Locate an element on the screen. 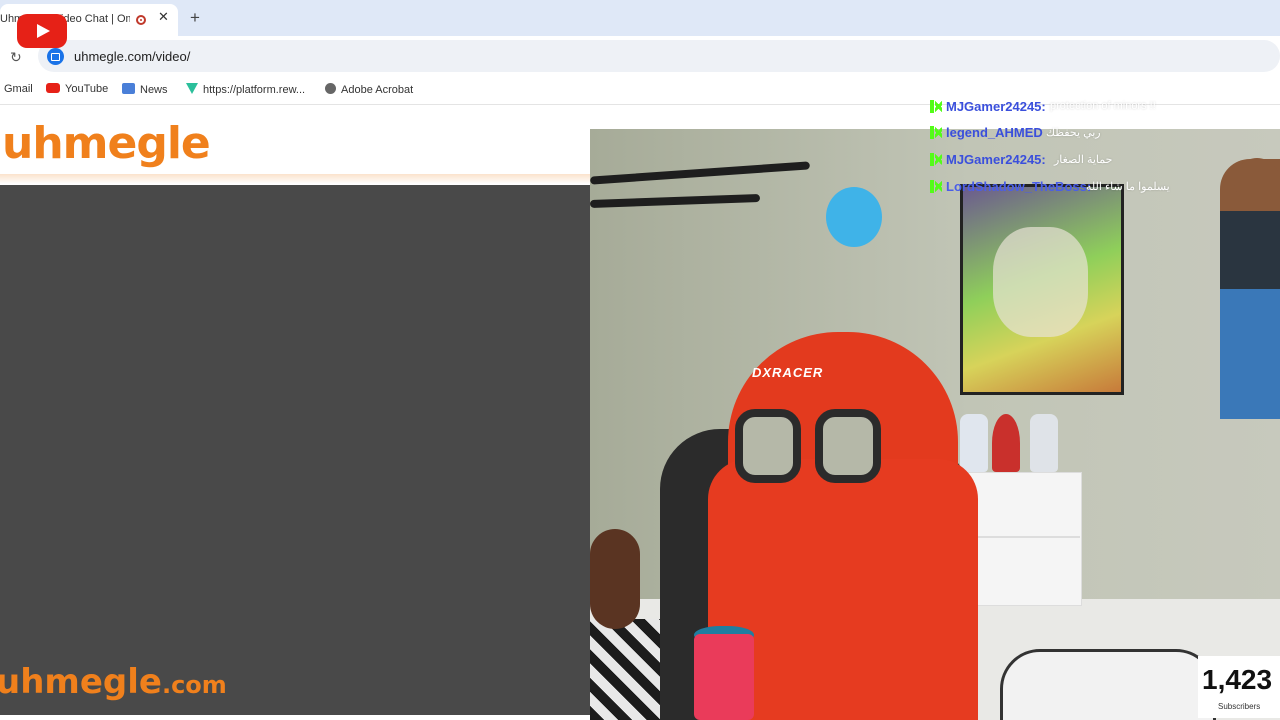 The image size is (1280, 720). browser-toolbar: ↻ uhmegle.com/video/ is located at coordinates (640, 56).